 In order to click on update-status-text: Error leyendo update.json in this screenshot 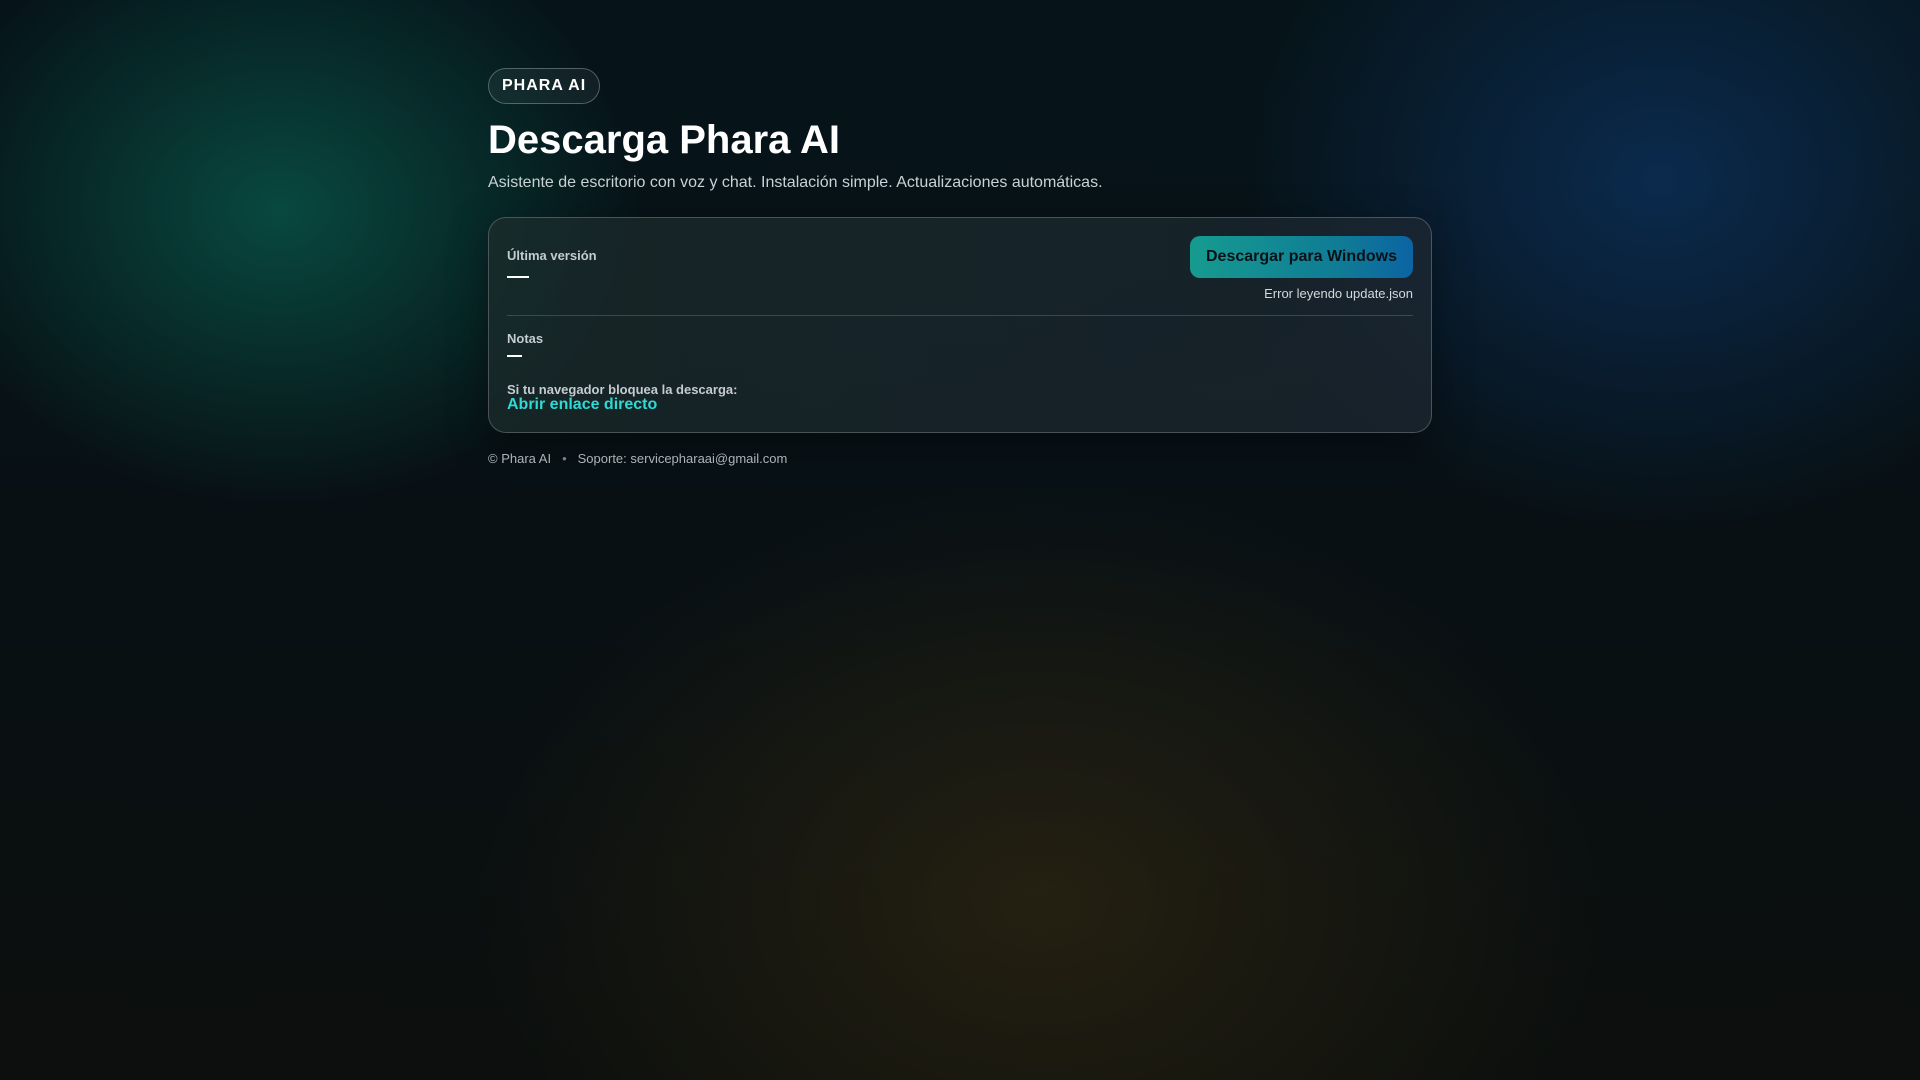, I will do `click(1338, 293)`.